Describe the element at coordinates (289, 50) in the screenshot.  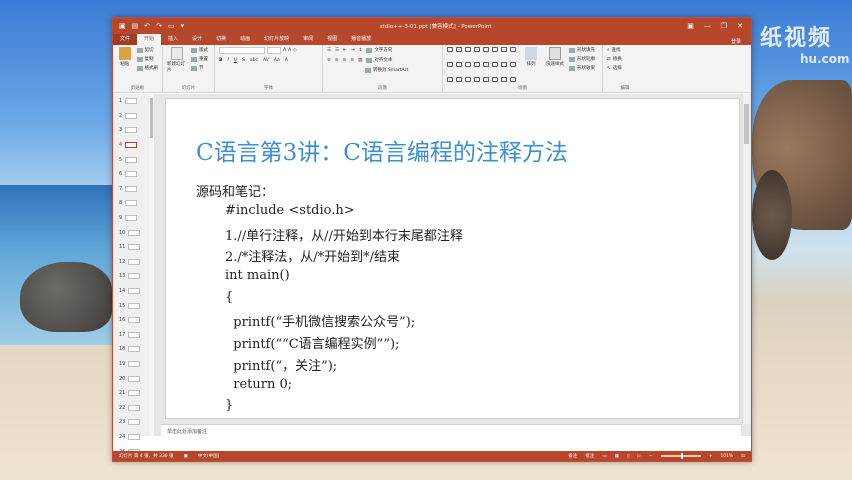
I see `shrink-font-icon: A` at that location.